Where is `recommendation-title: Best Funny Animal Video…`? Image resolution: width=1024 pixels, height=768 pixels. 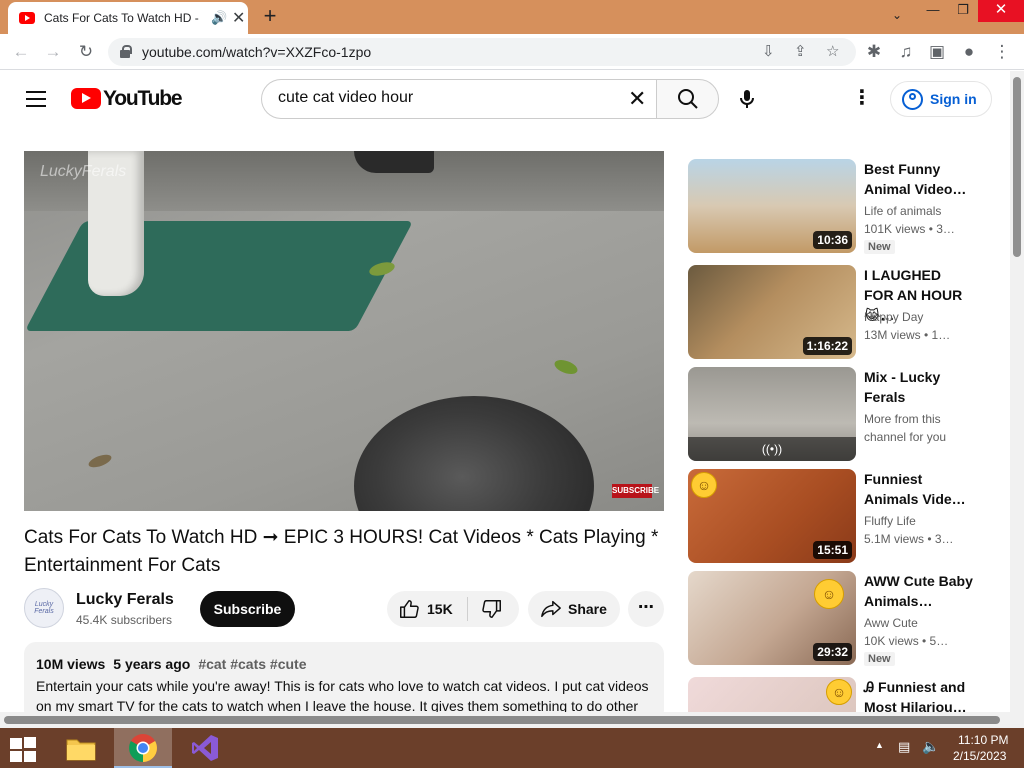 recommendation-title: Best Funny Animal Video… is located at coordinates (919, 179).